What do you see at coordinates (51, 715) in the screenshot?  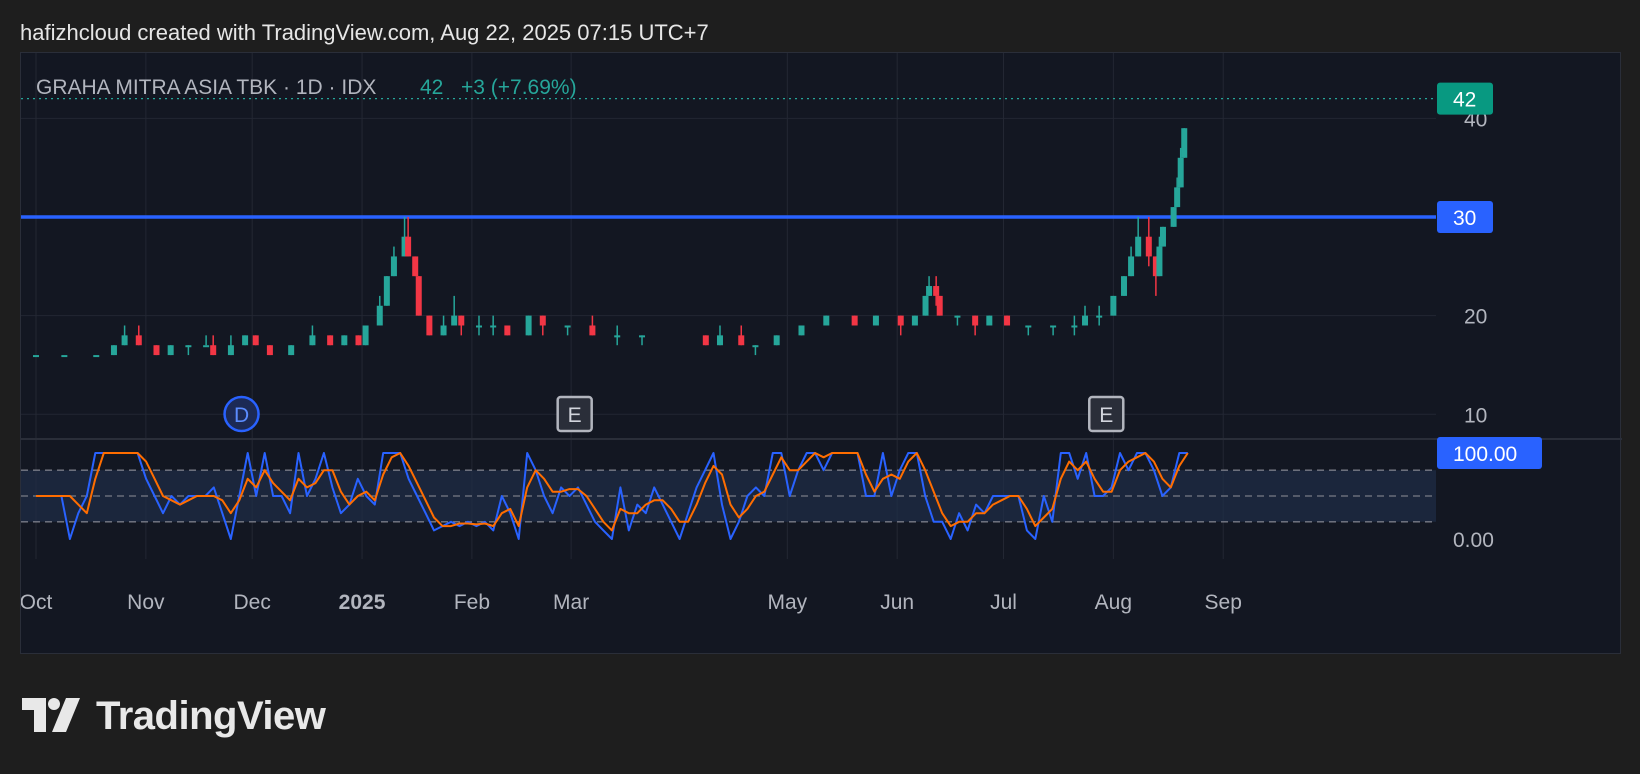 I see `tradingview-logo-icon` at bounding box center [51, 715].